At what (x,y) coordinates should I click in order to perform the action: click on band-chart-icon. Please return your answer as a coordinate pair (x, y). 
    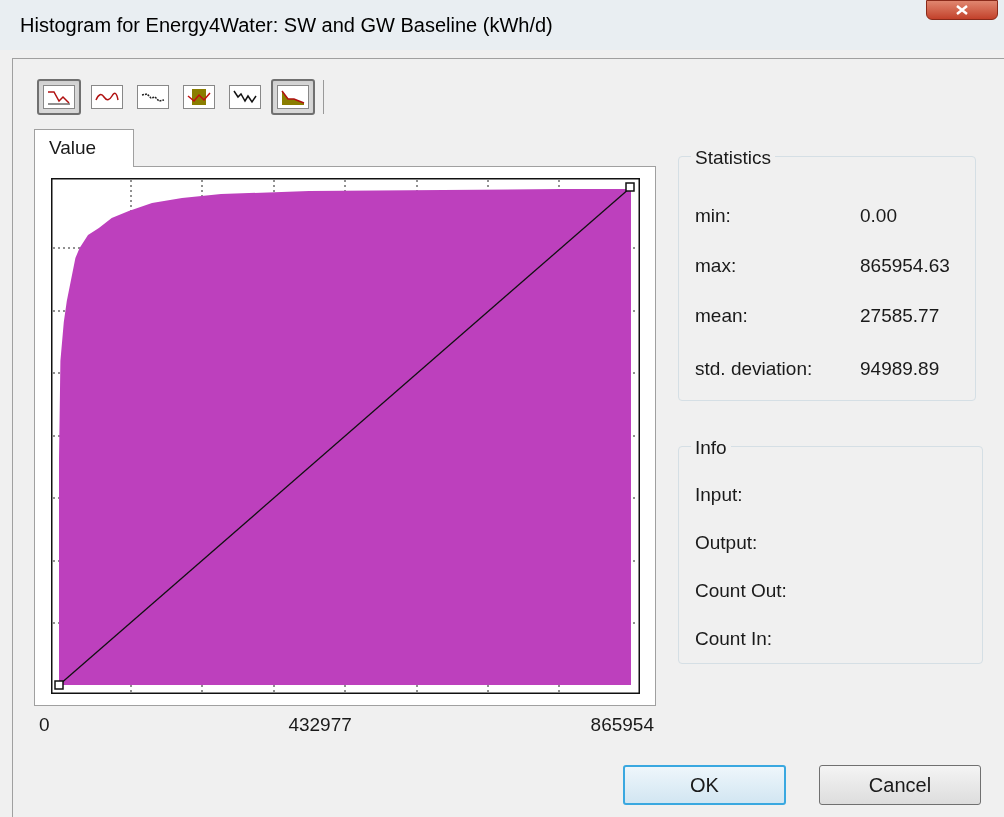
    Looking at the image, I should click on (199, 97).